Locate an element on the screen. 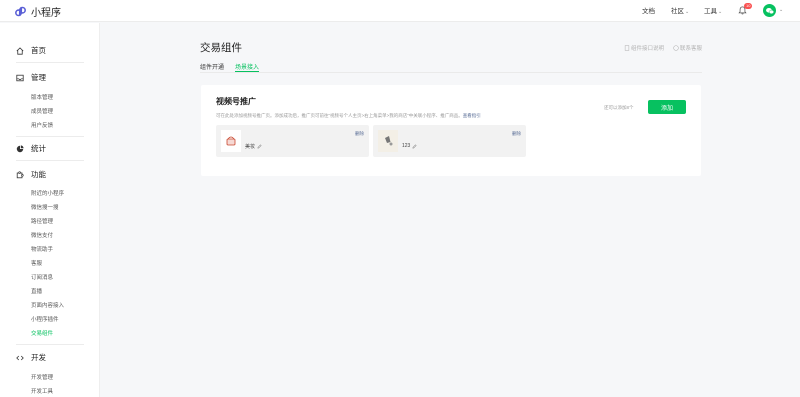  sidebar-item-live: 直播 is located at coordinates (36, 291).